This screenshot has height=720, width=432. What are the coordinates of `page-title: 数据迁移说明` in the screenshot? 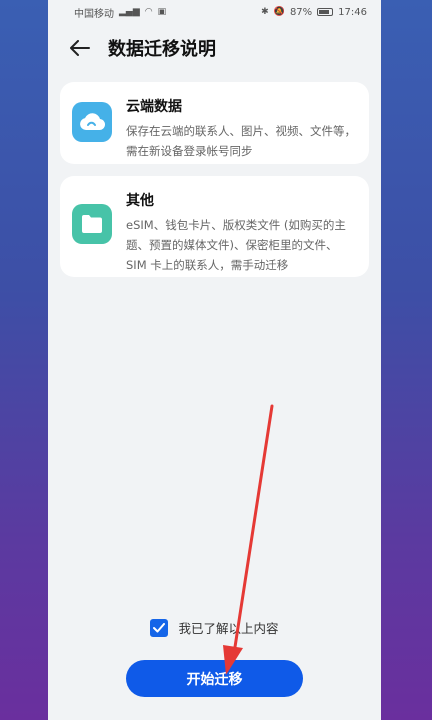 It's located at (162, 49).